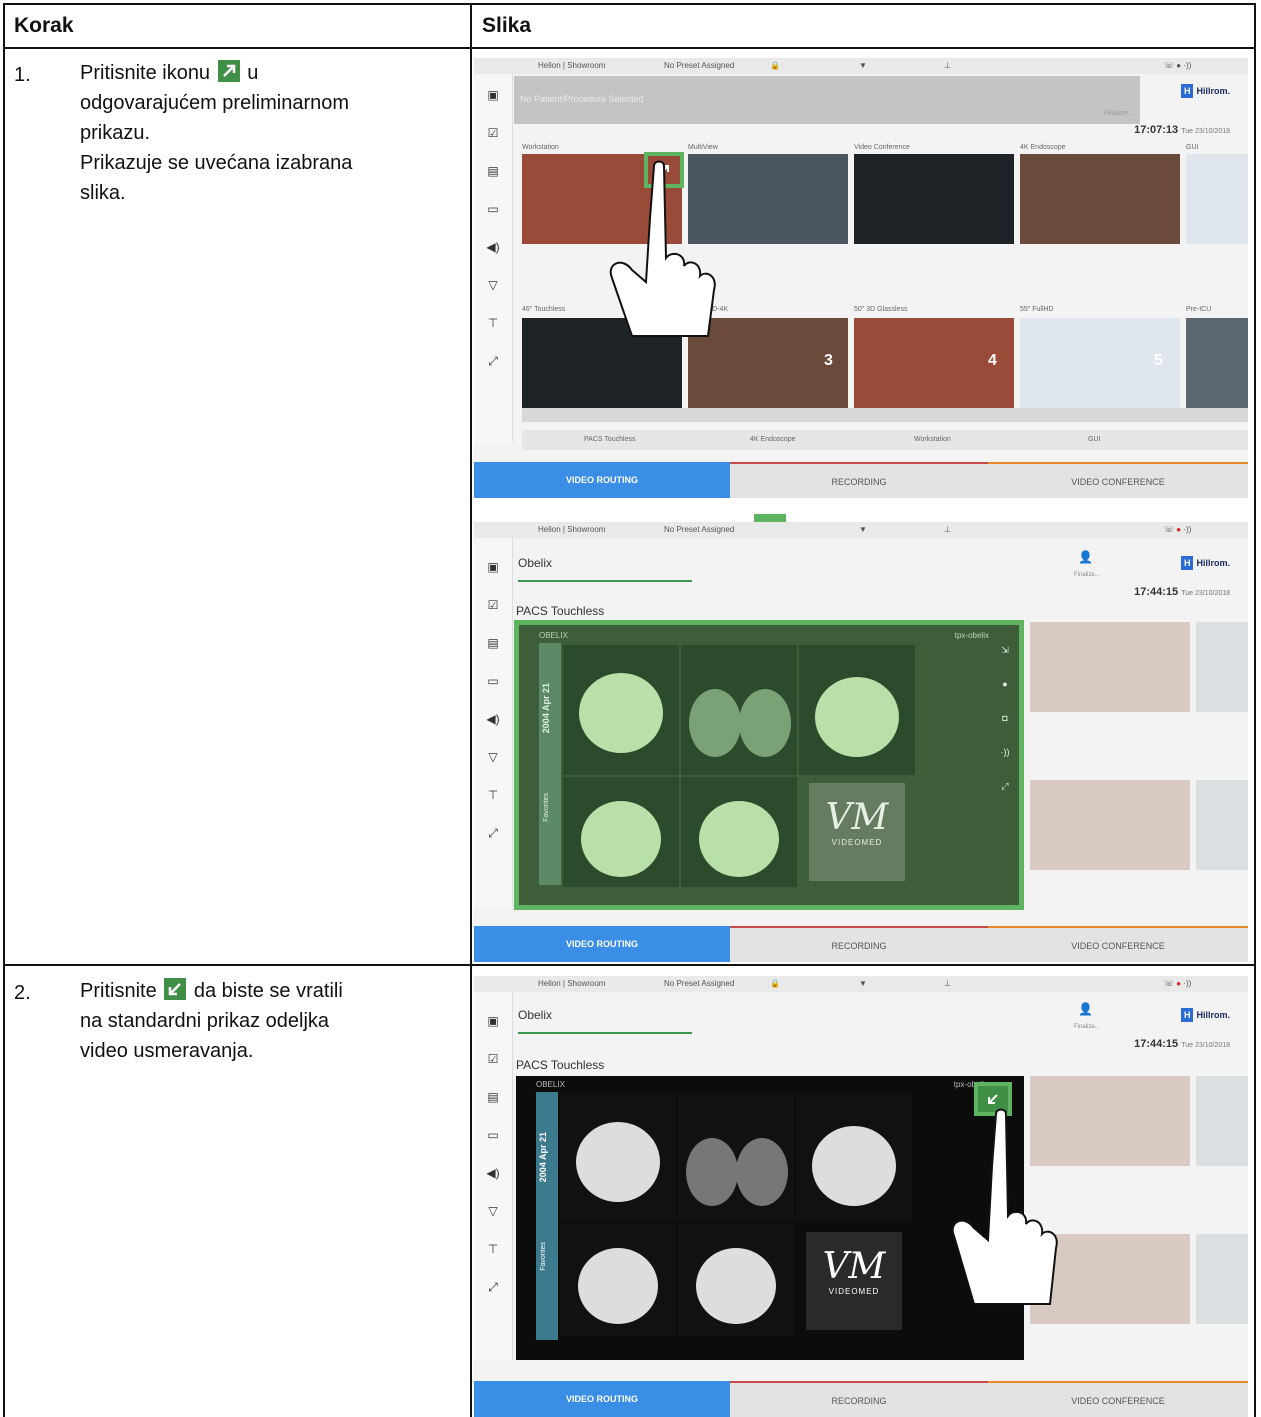 The width and height of the screenshot is (1261, 1417). I want to click on camera-icon: ◘, so click(1005, 718).